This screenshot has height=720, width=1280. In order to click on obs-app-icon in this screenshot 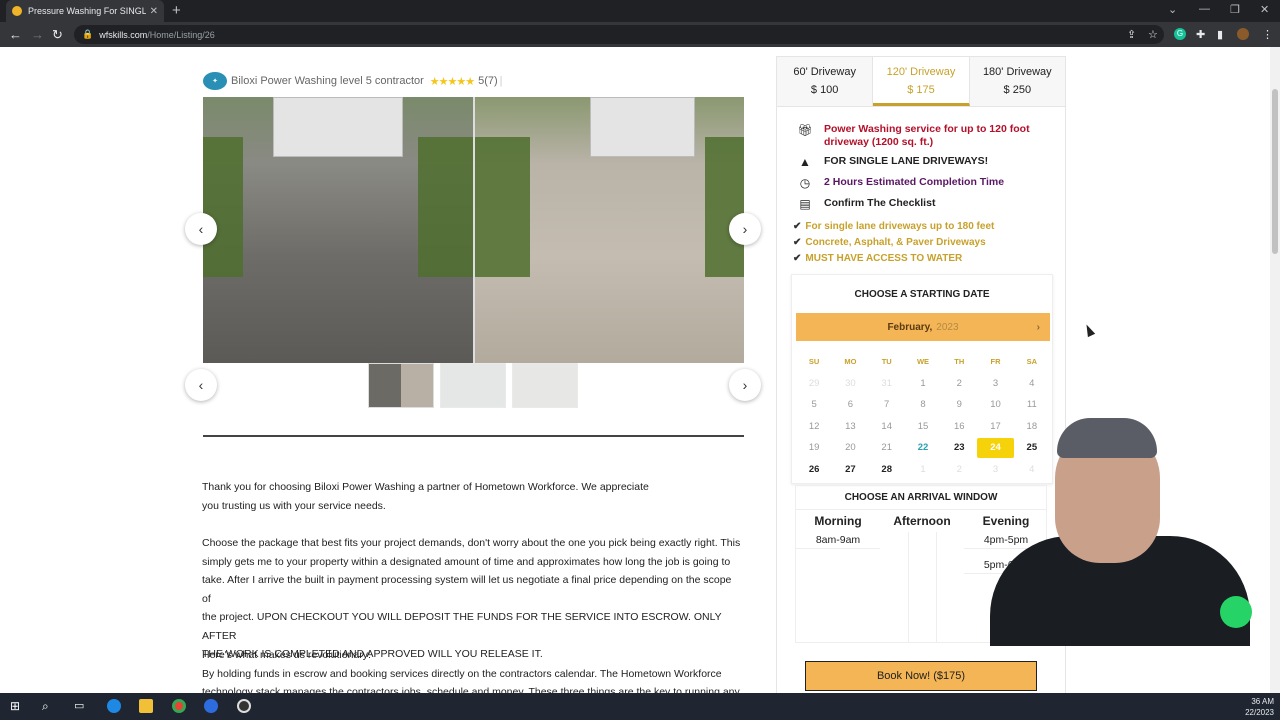, I will do `click(244, 706)`.